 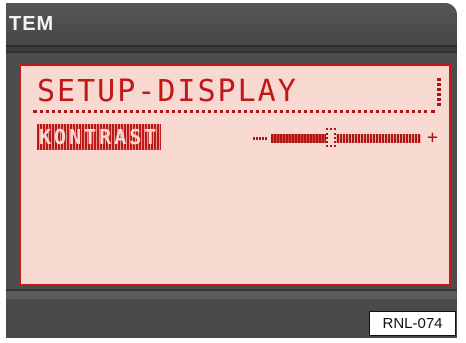 I want to click on system-label: TEM, so click(x=32, y=24).